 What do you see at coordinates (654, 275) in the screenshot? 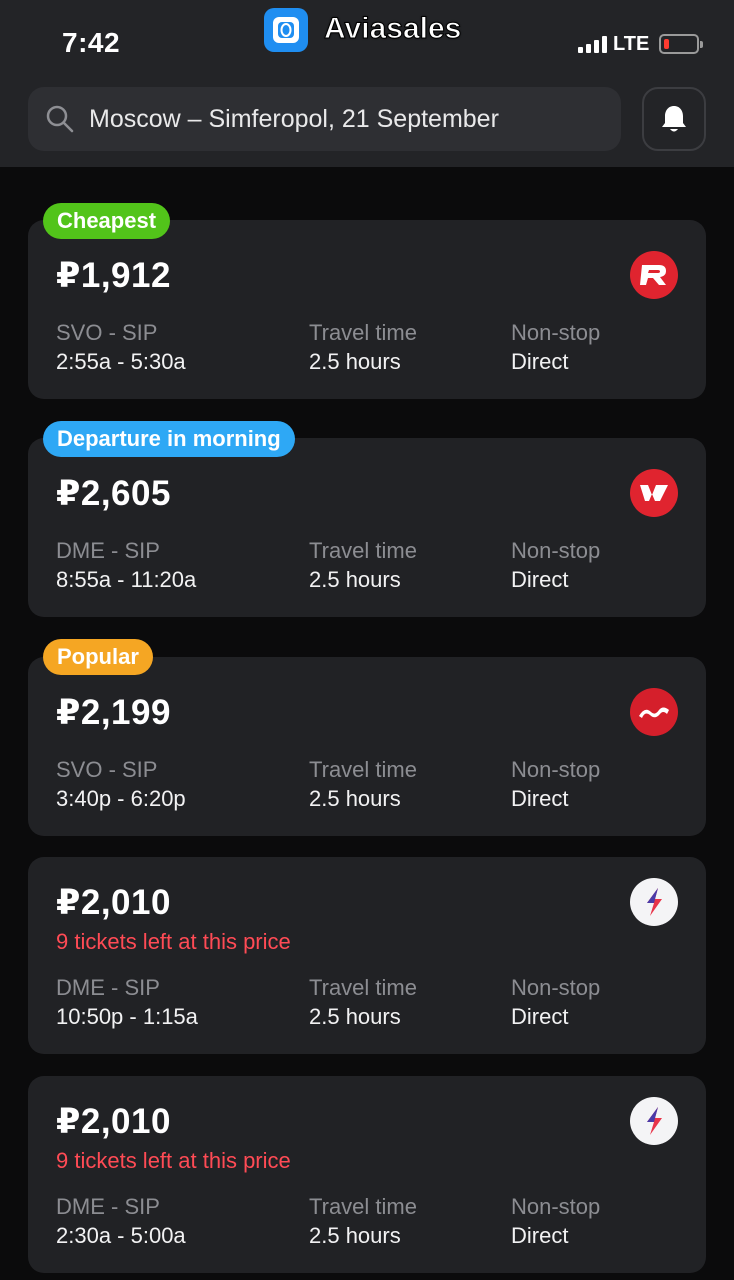
I see `rossiya-logo-icon` at bounding box center [654, 275].